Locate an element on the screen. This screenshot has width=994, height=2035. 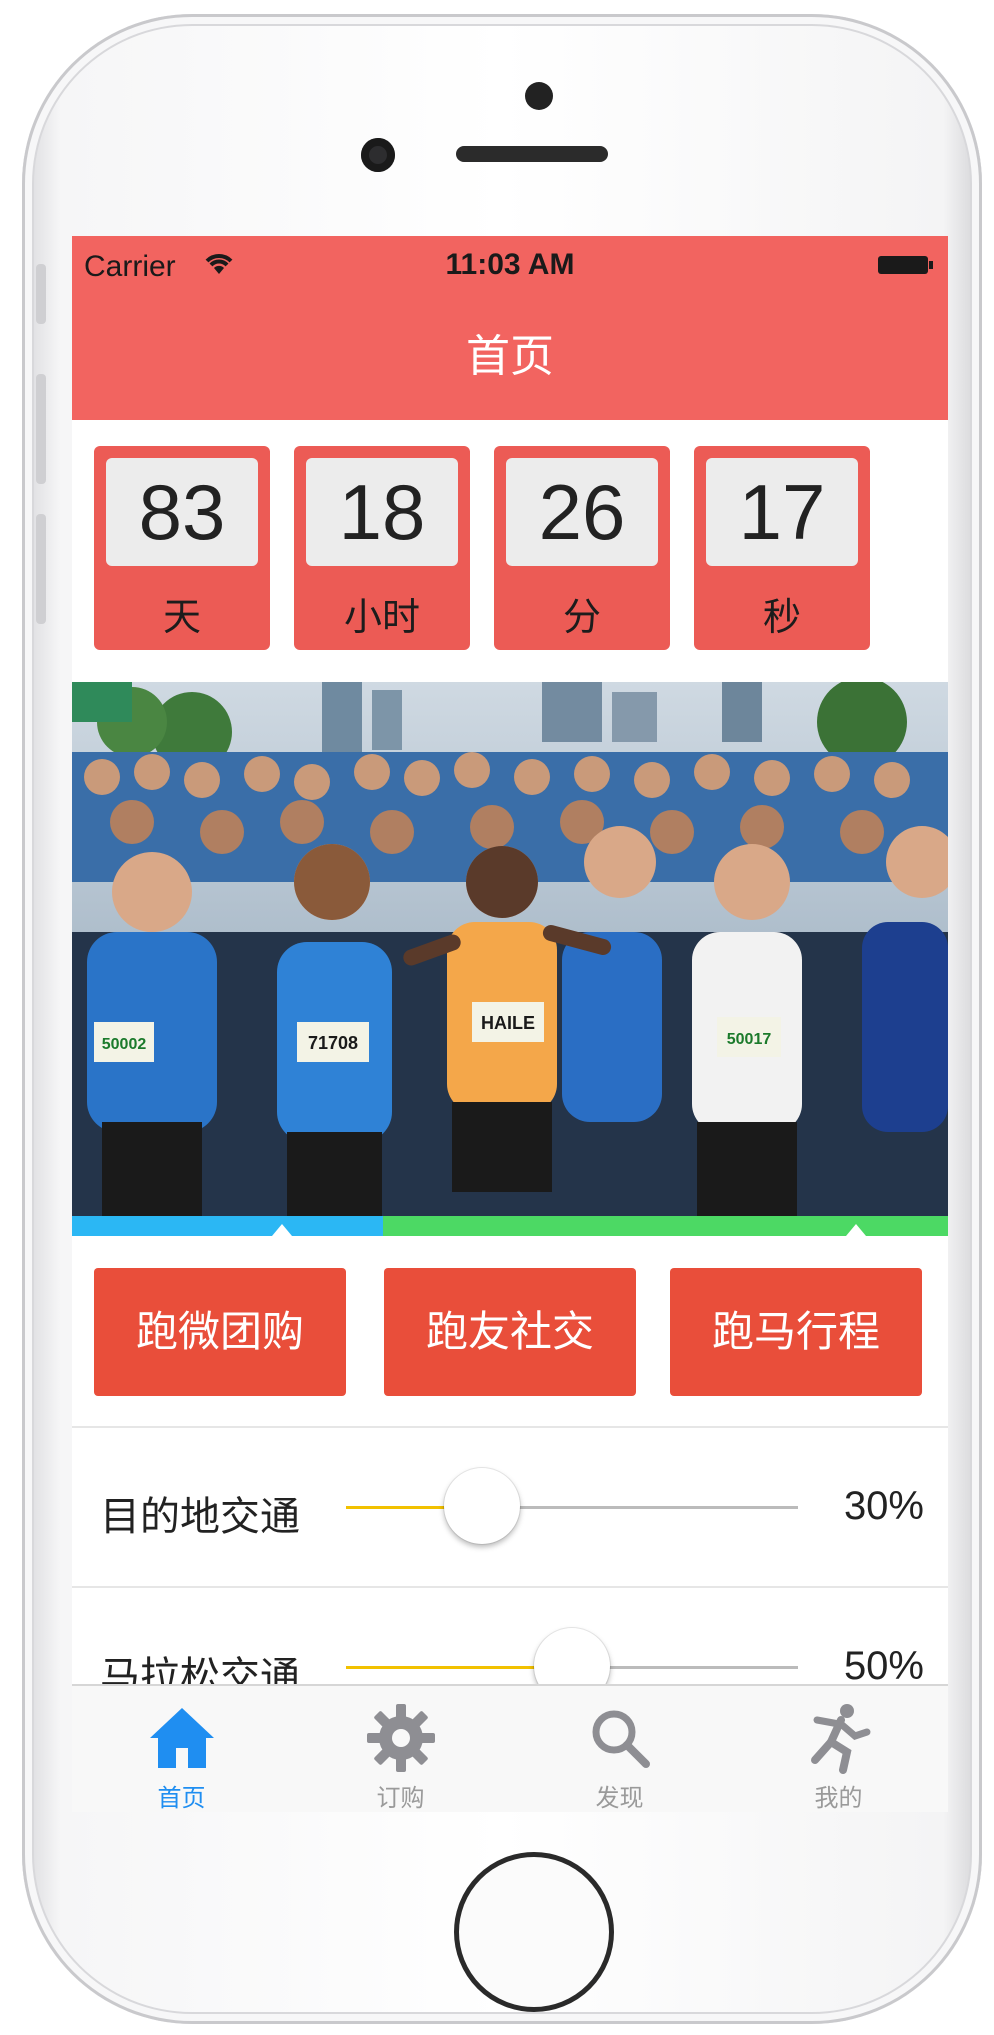
countdown-seconds: 17 秒 is located at coordinates (782, 548).